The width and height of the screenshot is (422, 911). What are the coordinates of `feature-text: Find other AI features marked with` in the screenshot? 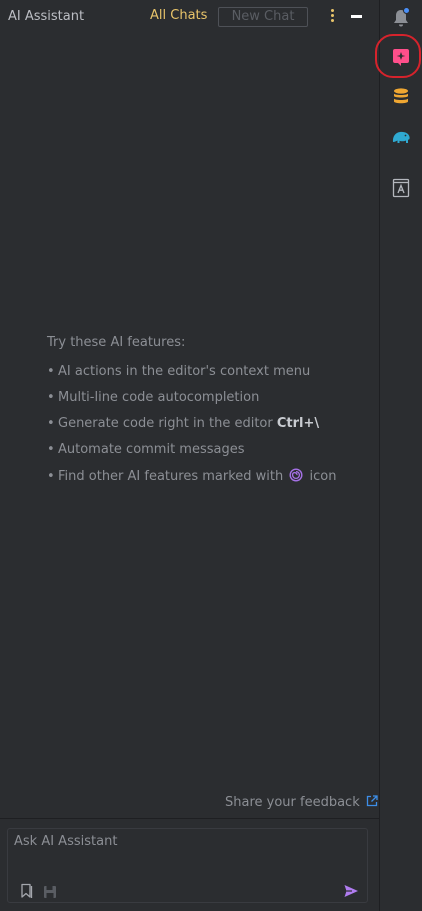 It's located at (171, 476).